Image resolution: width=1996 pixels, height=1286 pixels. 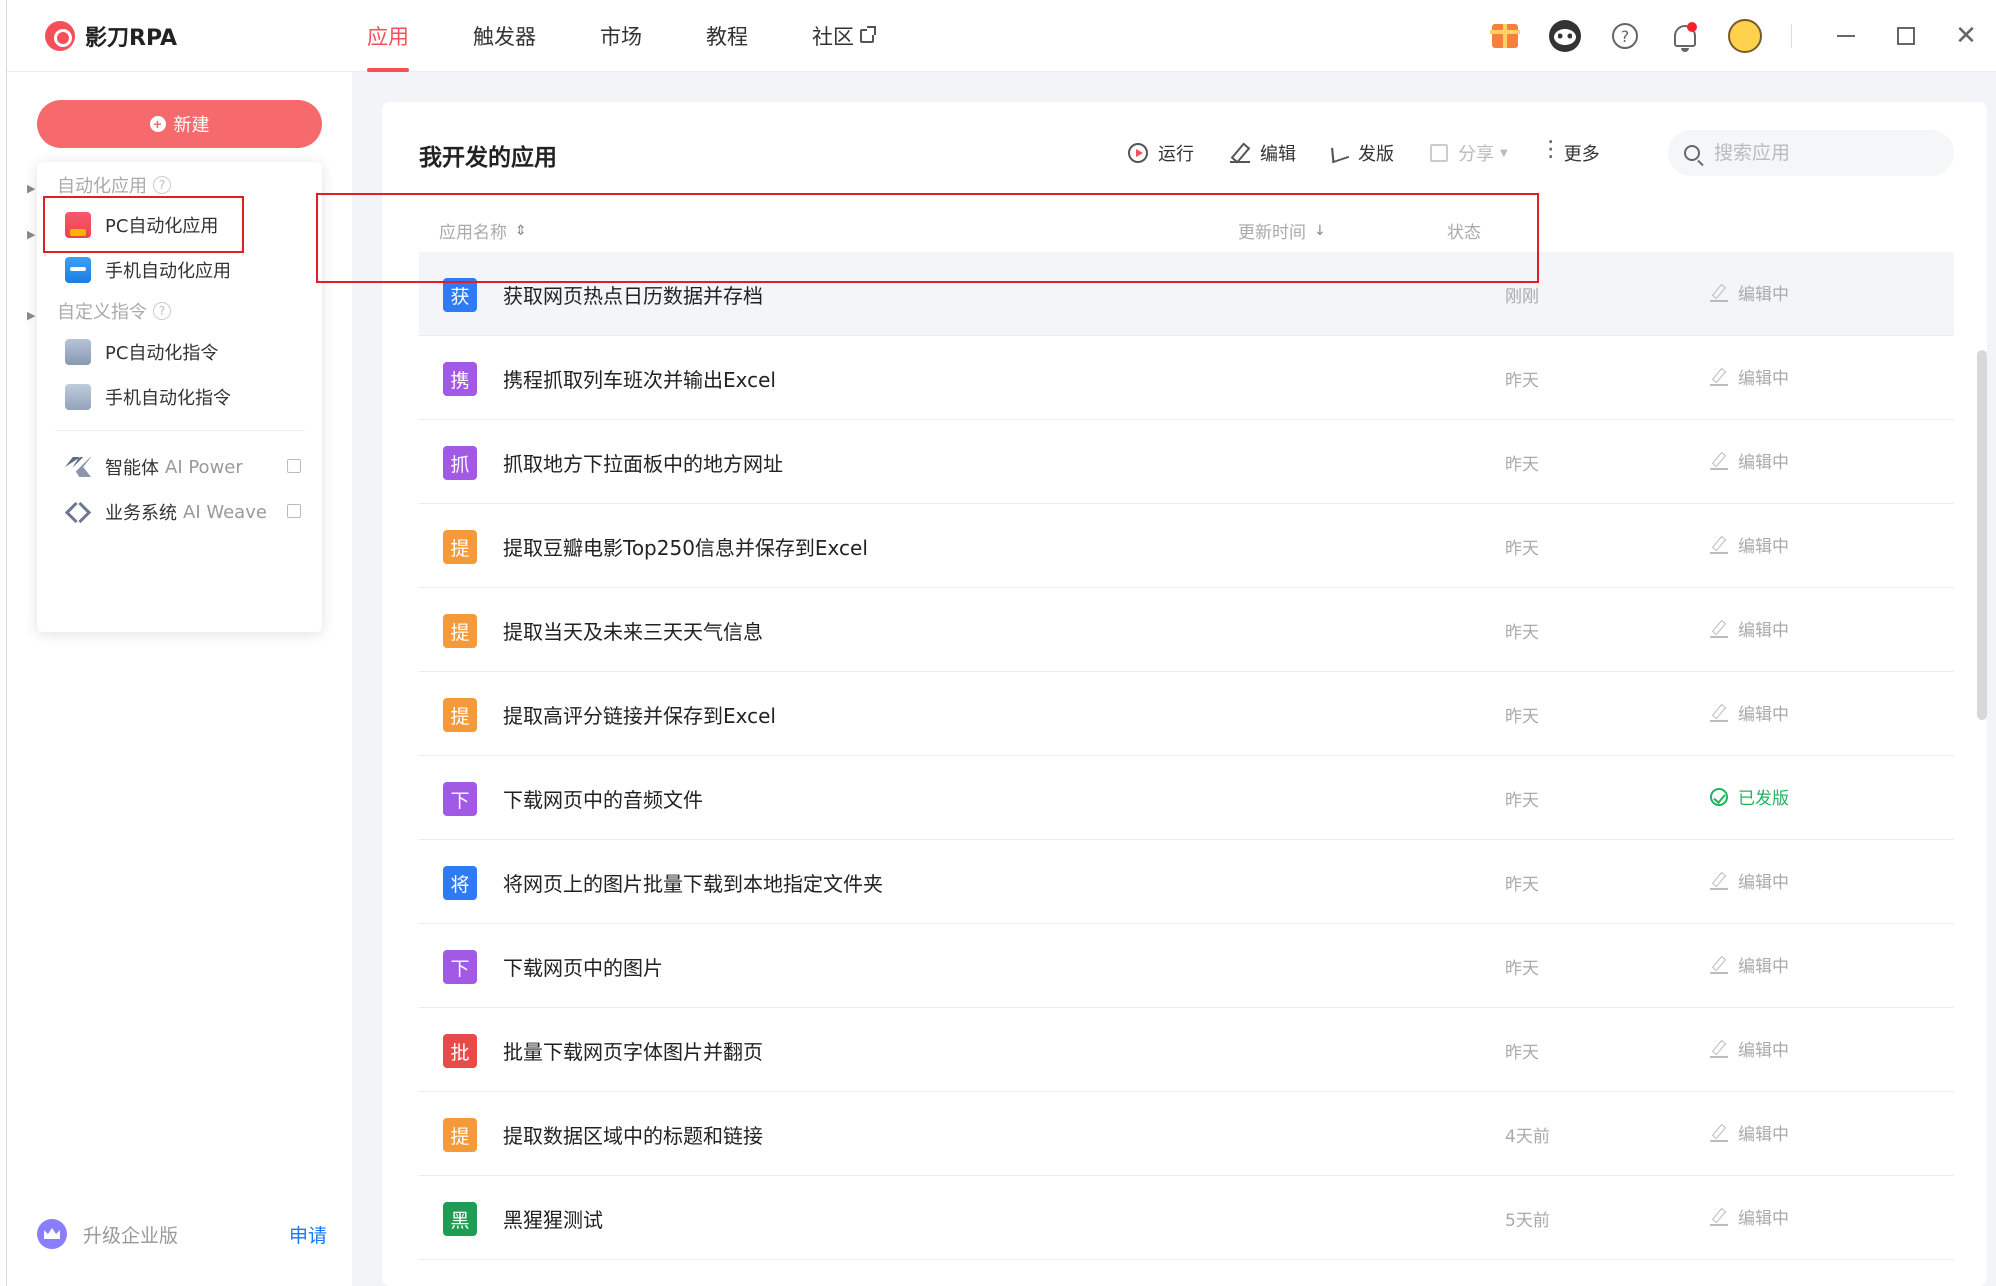 What do you see at coordinates (1719, 796) in the screenshot?
I see `check-circle-icon` at bounding box center [1719, 796].